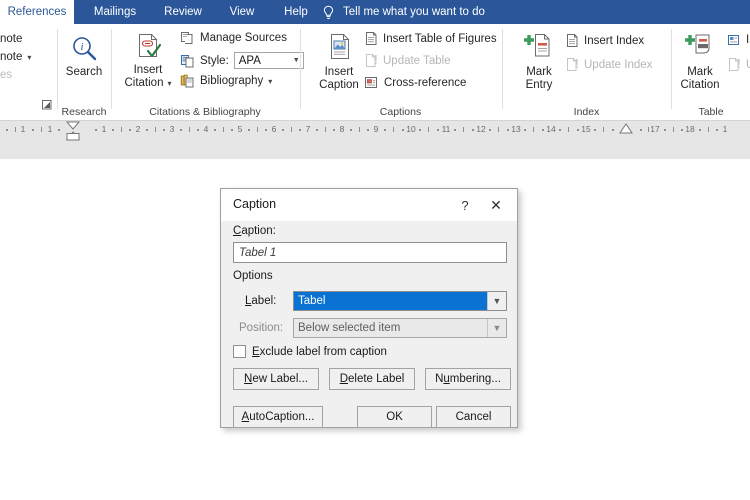 This screenshot has width=750, height=500. I want to click on chevron-down-icon: ▼, so click(496, 301).